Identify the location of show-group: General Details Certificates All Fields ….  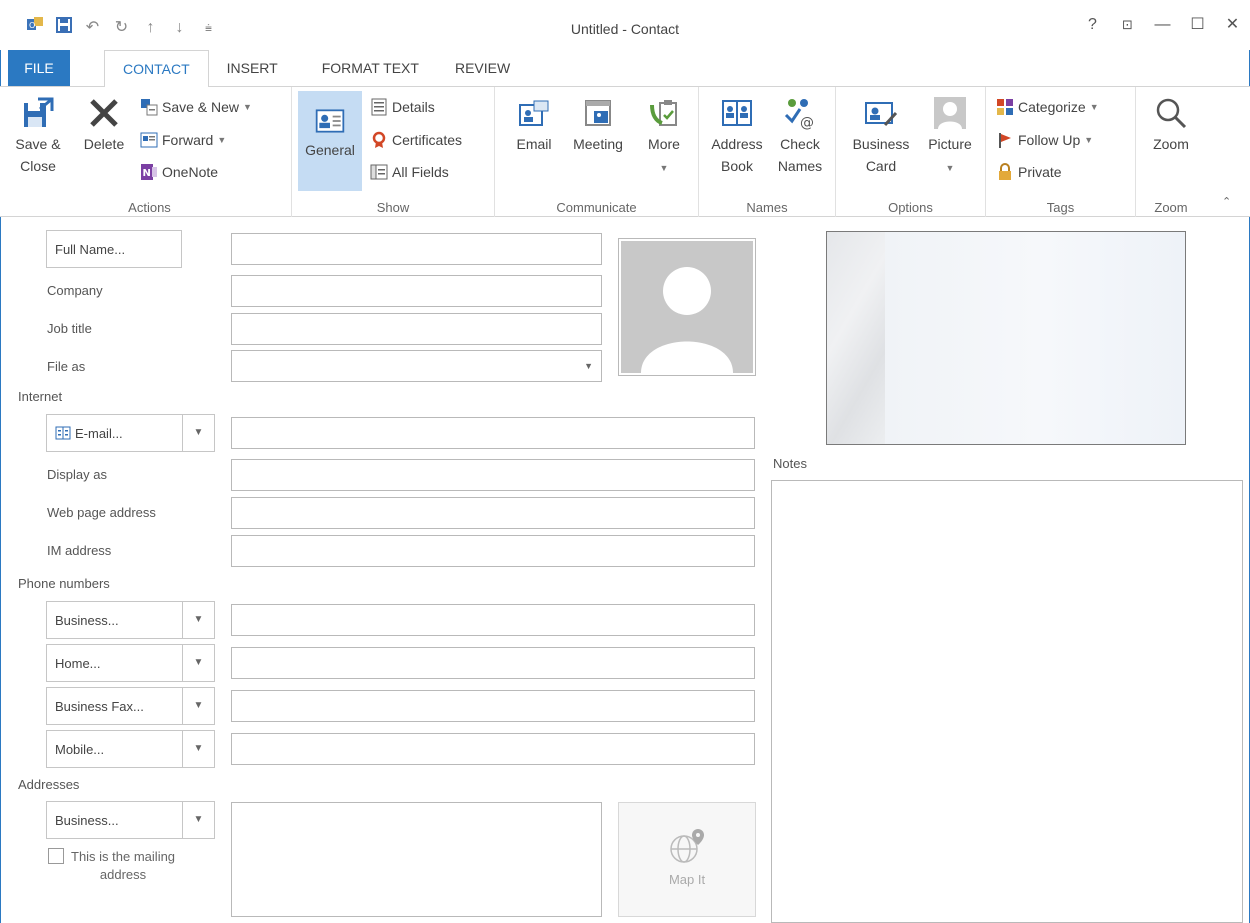
(393, 152).